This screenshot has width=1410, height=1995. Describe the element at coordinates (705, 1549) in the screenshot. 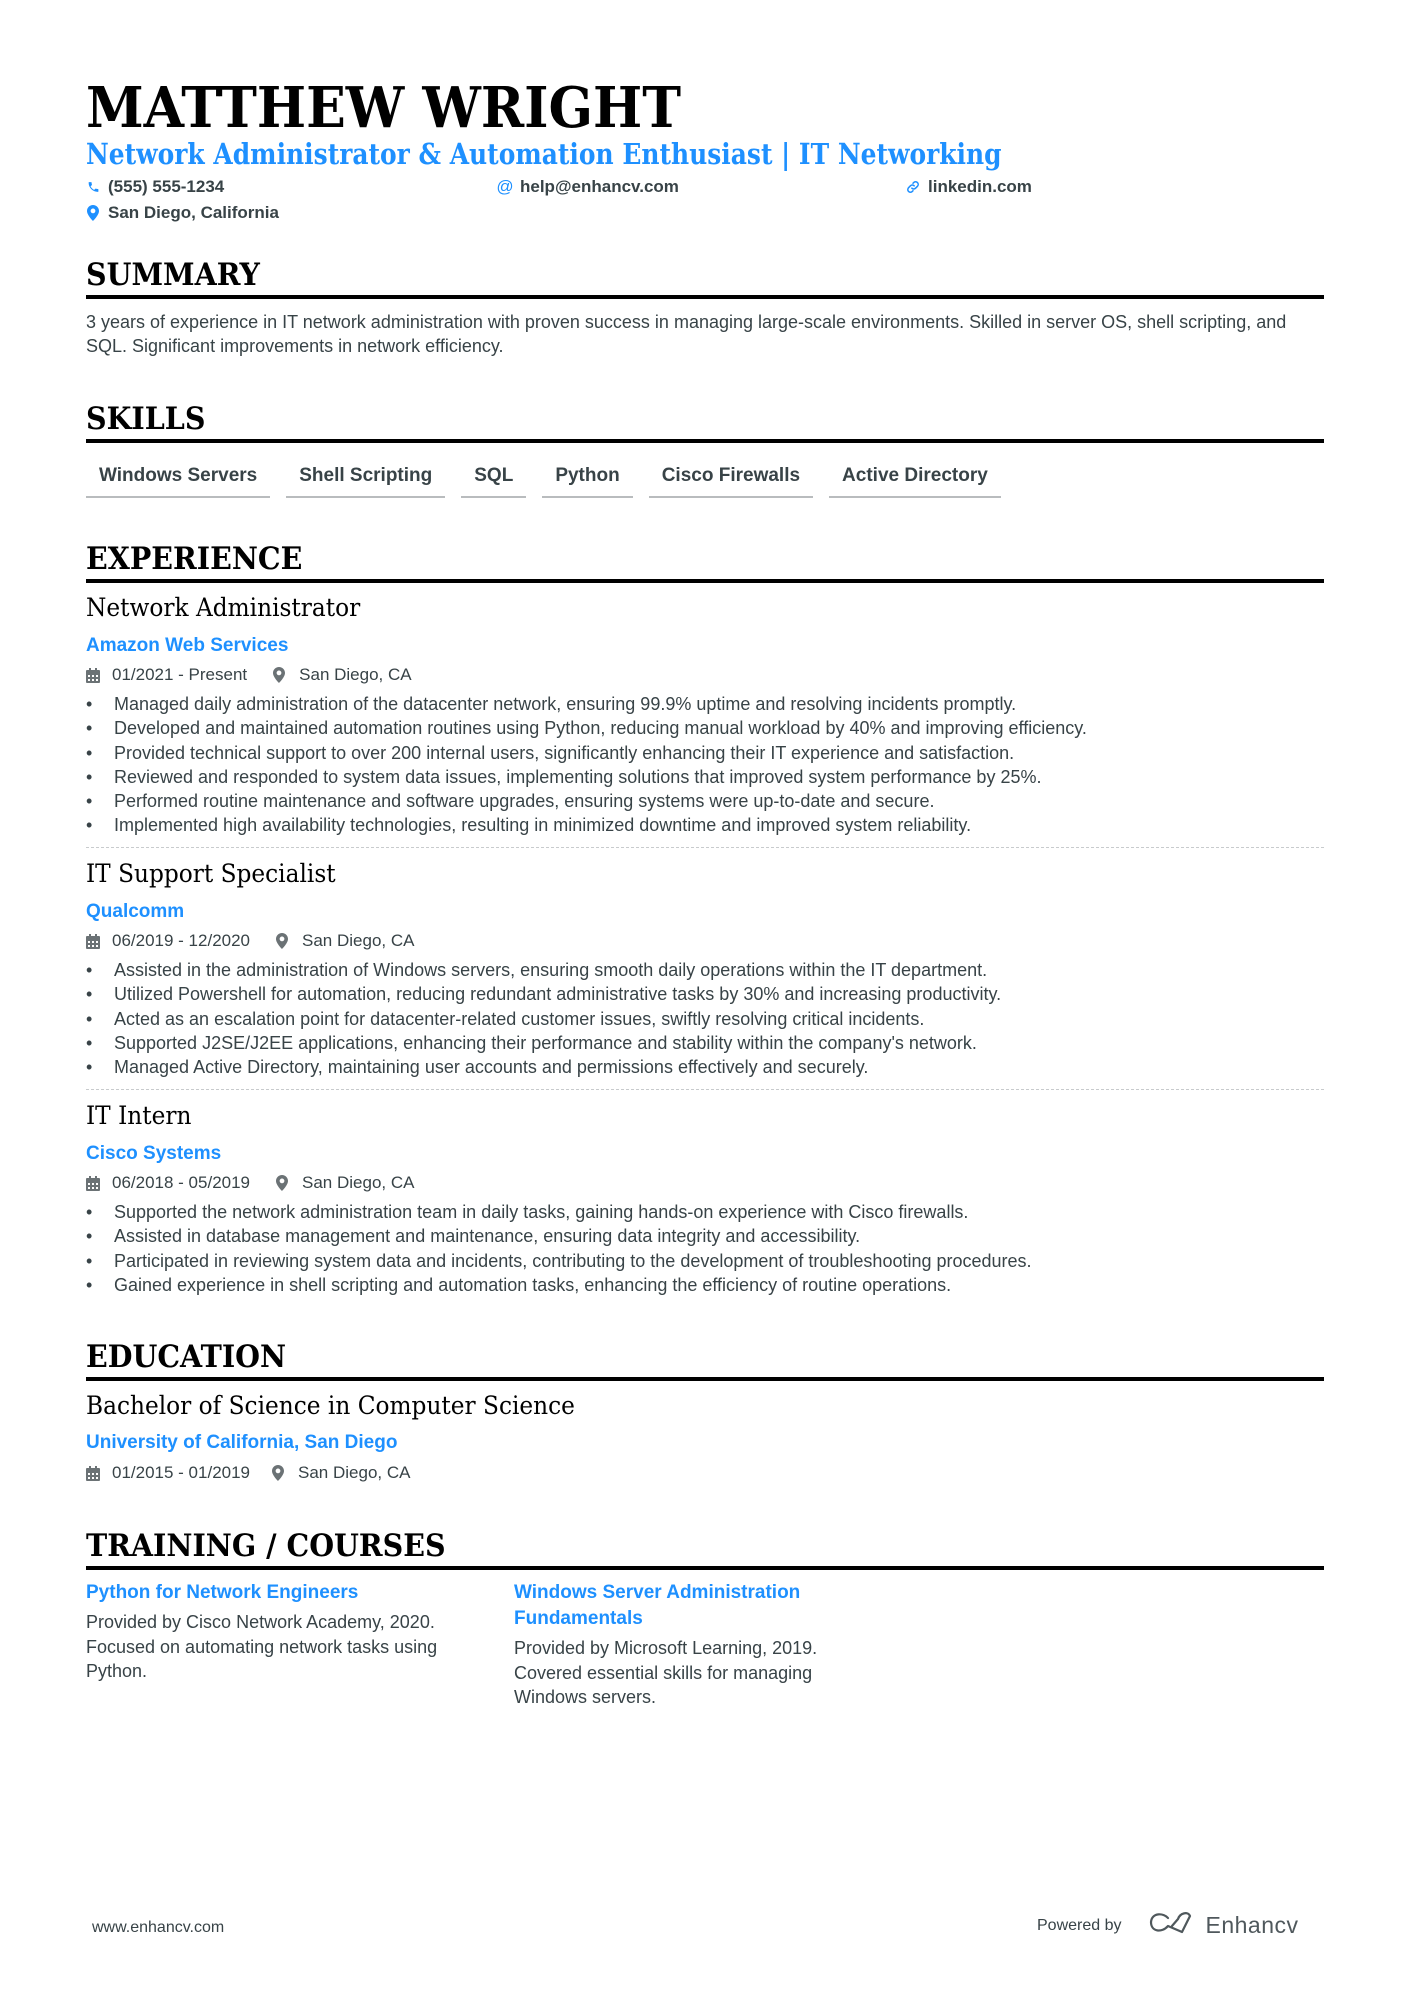

I see `training-section-header: TRAINING / COURSES` at that location.